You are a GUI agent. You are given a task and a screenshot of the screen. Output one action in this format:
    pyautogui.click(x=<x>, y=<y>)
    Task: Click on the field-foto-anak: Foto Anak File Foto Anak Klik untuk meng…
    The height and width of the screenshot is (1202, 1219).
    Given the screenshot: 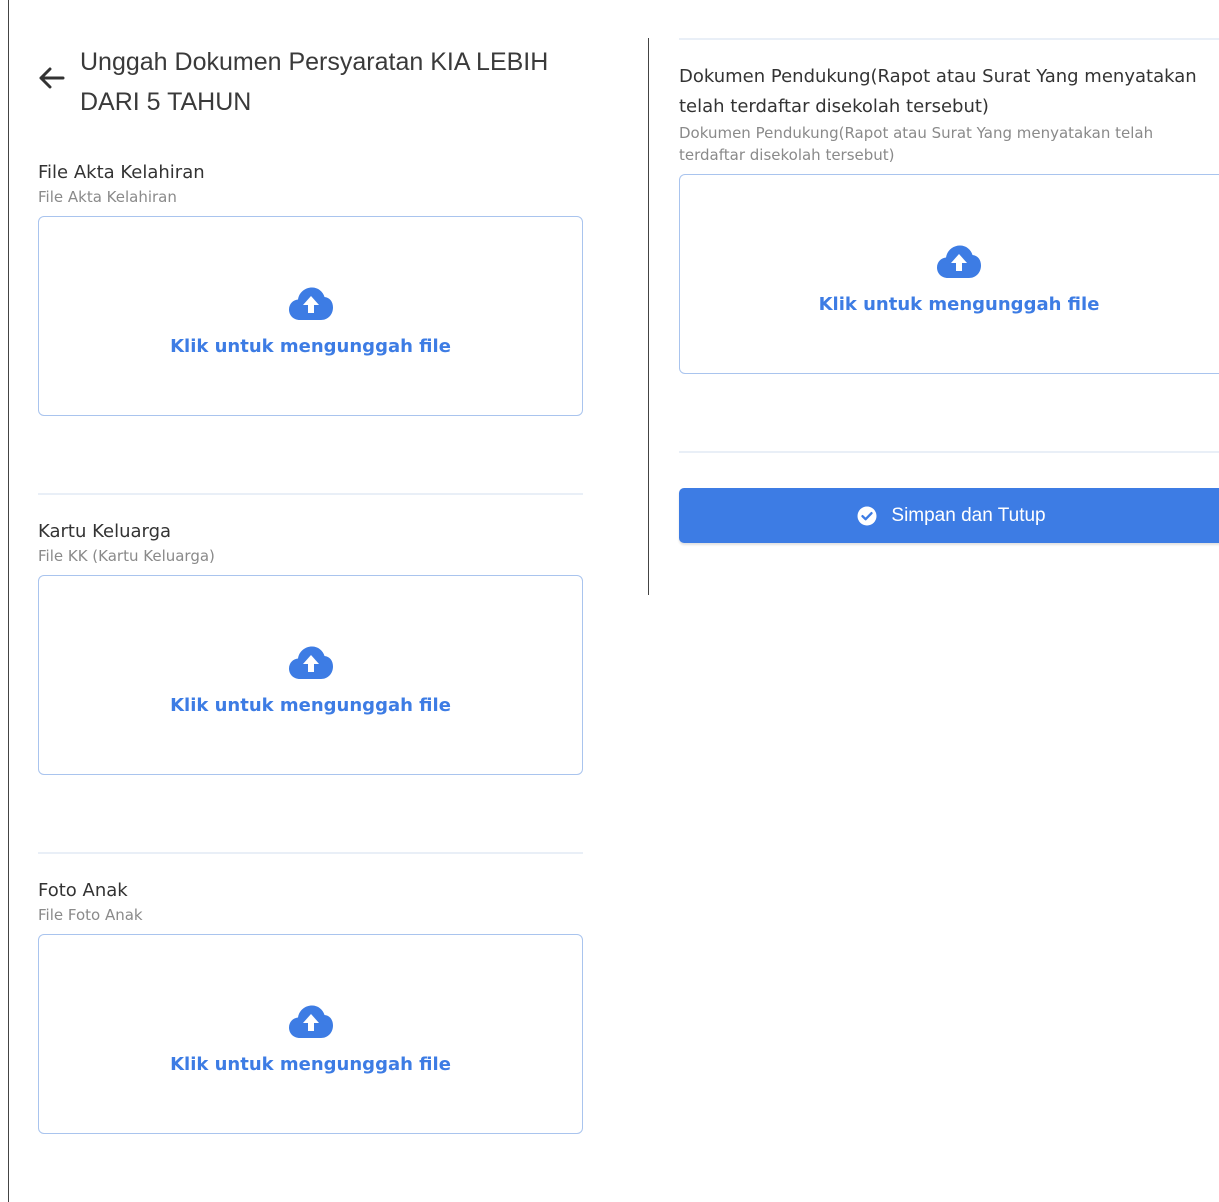 What is the action you would take?
    pyautogui.click(x=310, y=1006)
    